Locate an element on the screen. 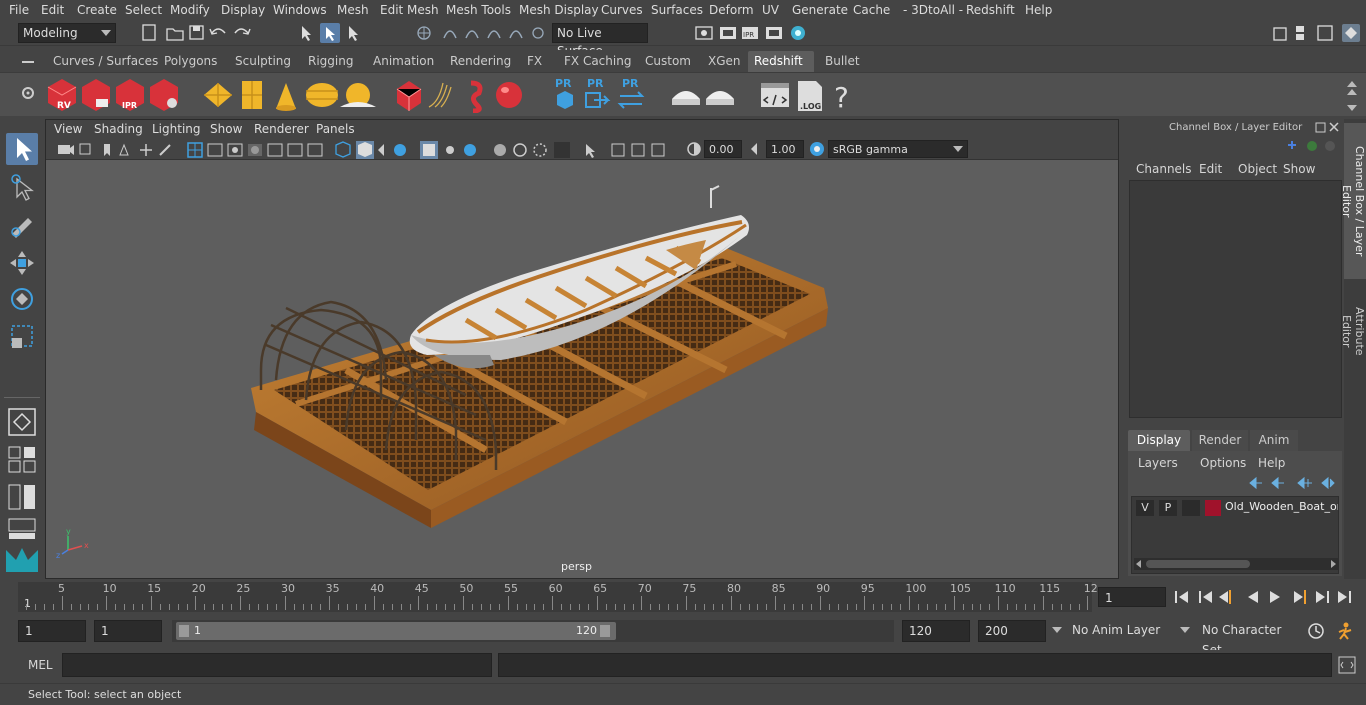 This screenshot has height=705, width=1366. layer-name: Old_Wooden_Boat_or is located at coordinates (1281, 506).